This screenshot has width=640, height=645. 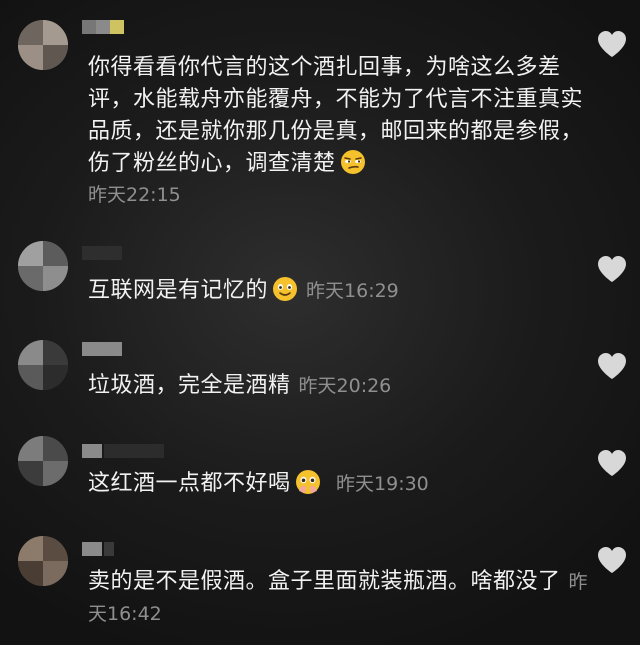 I want to click on comment-text: 卖的是不是假酒。盒子里面就装瓶酒。啥都没了 昨天16:42, so click(x=338, y=598).